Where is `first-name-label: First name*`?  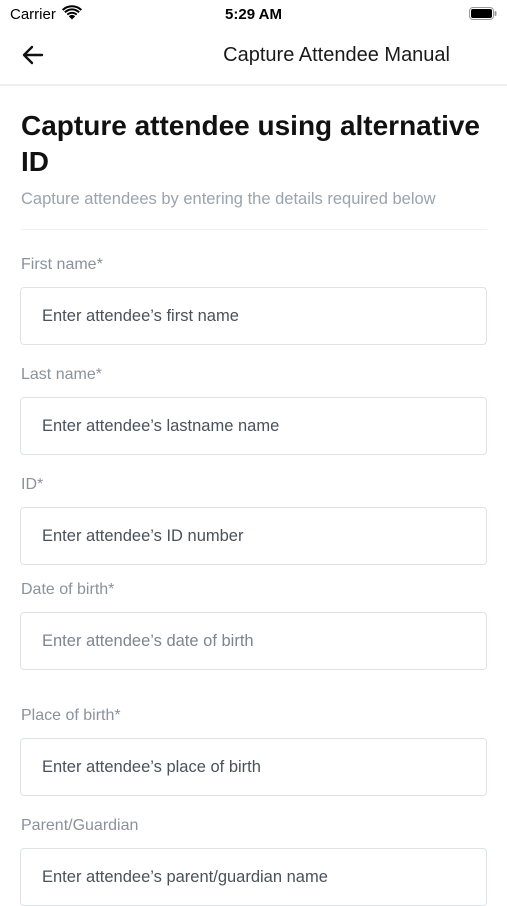
first-name-label: First name* is located at coordinates (62, 264).